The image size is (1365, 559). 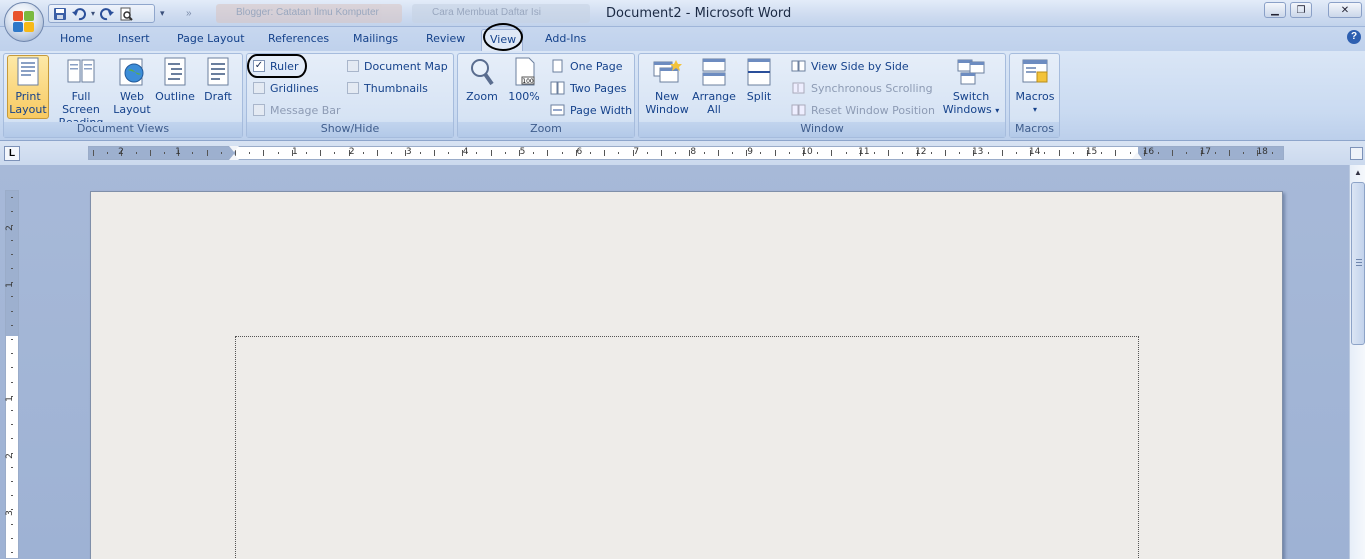 What do you see at coordinates (123, 129) in the screenshot?
I see `group-label-document-views: Document Views` at bounding box center [123, 129].